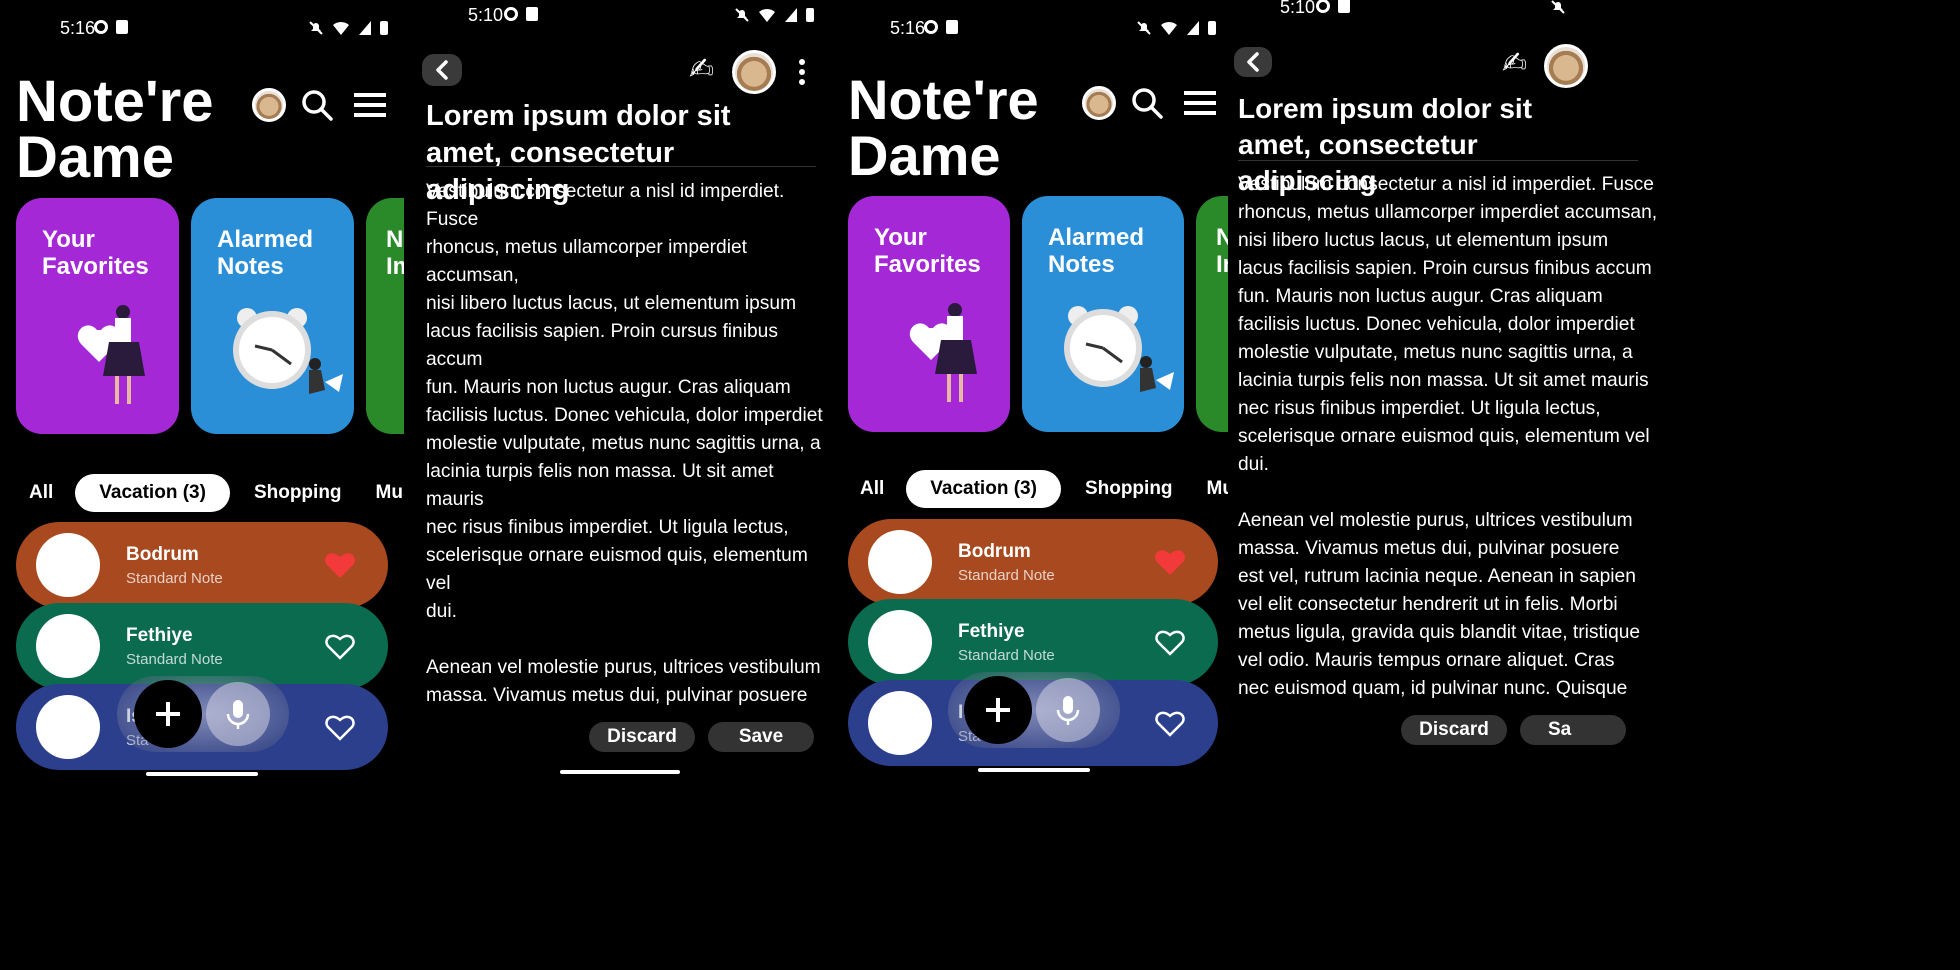 This screenshot has width=1960, height=970. I want to click on note-title: Fethiye, so click(991, 631).